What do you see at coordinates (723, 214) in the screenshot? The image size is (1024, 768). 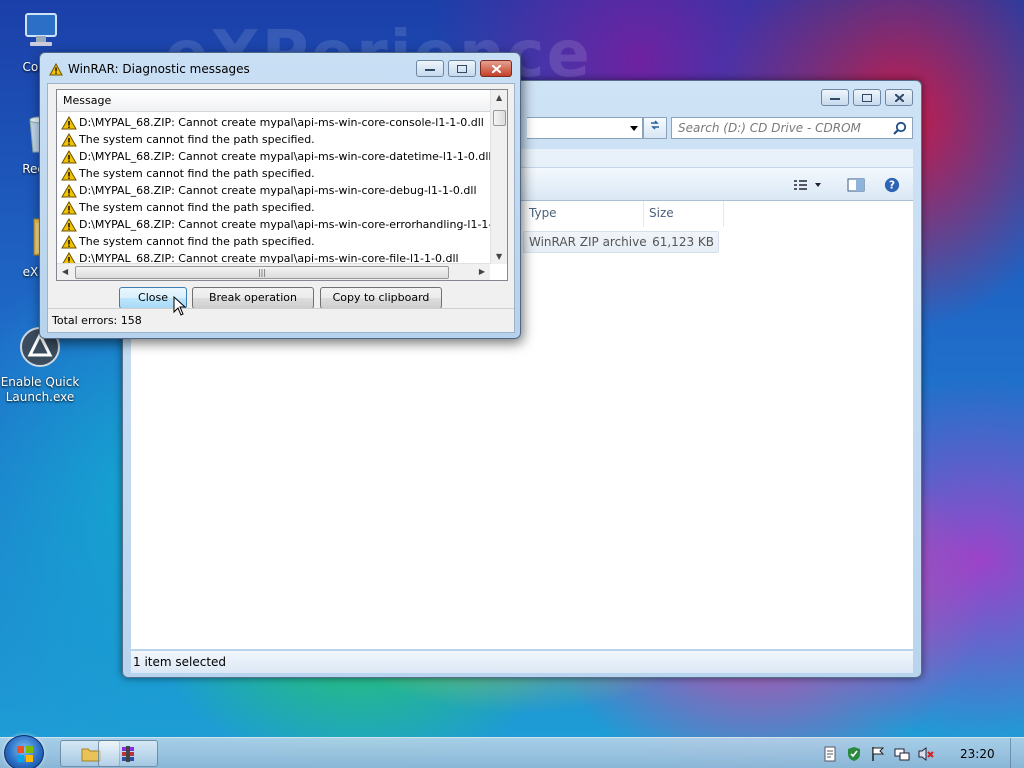 I see `column-separator` at bounding box center [723, 214].